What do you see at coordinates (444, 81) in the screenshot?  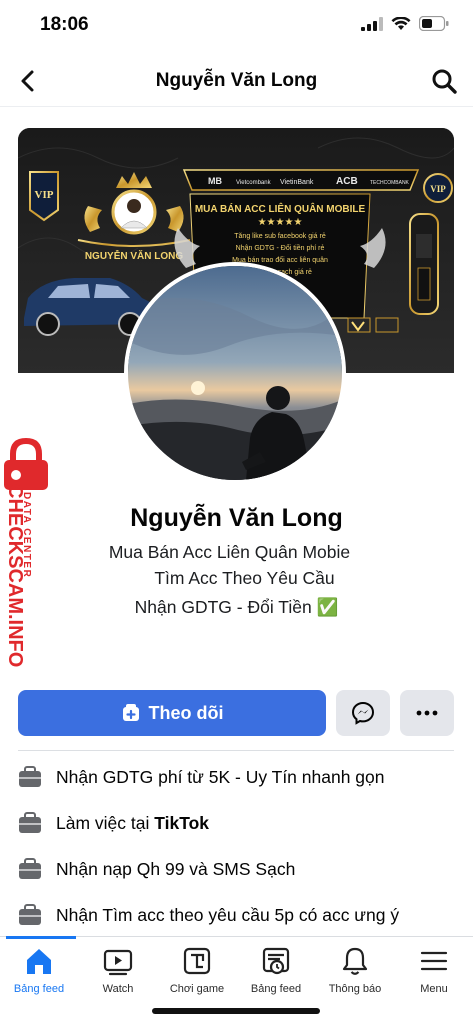 I see `search-icon` at bounding box center [444, 81].